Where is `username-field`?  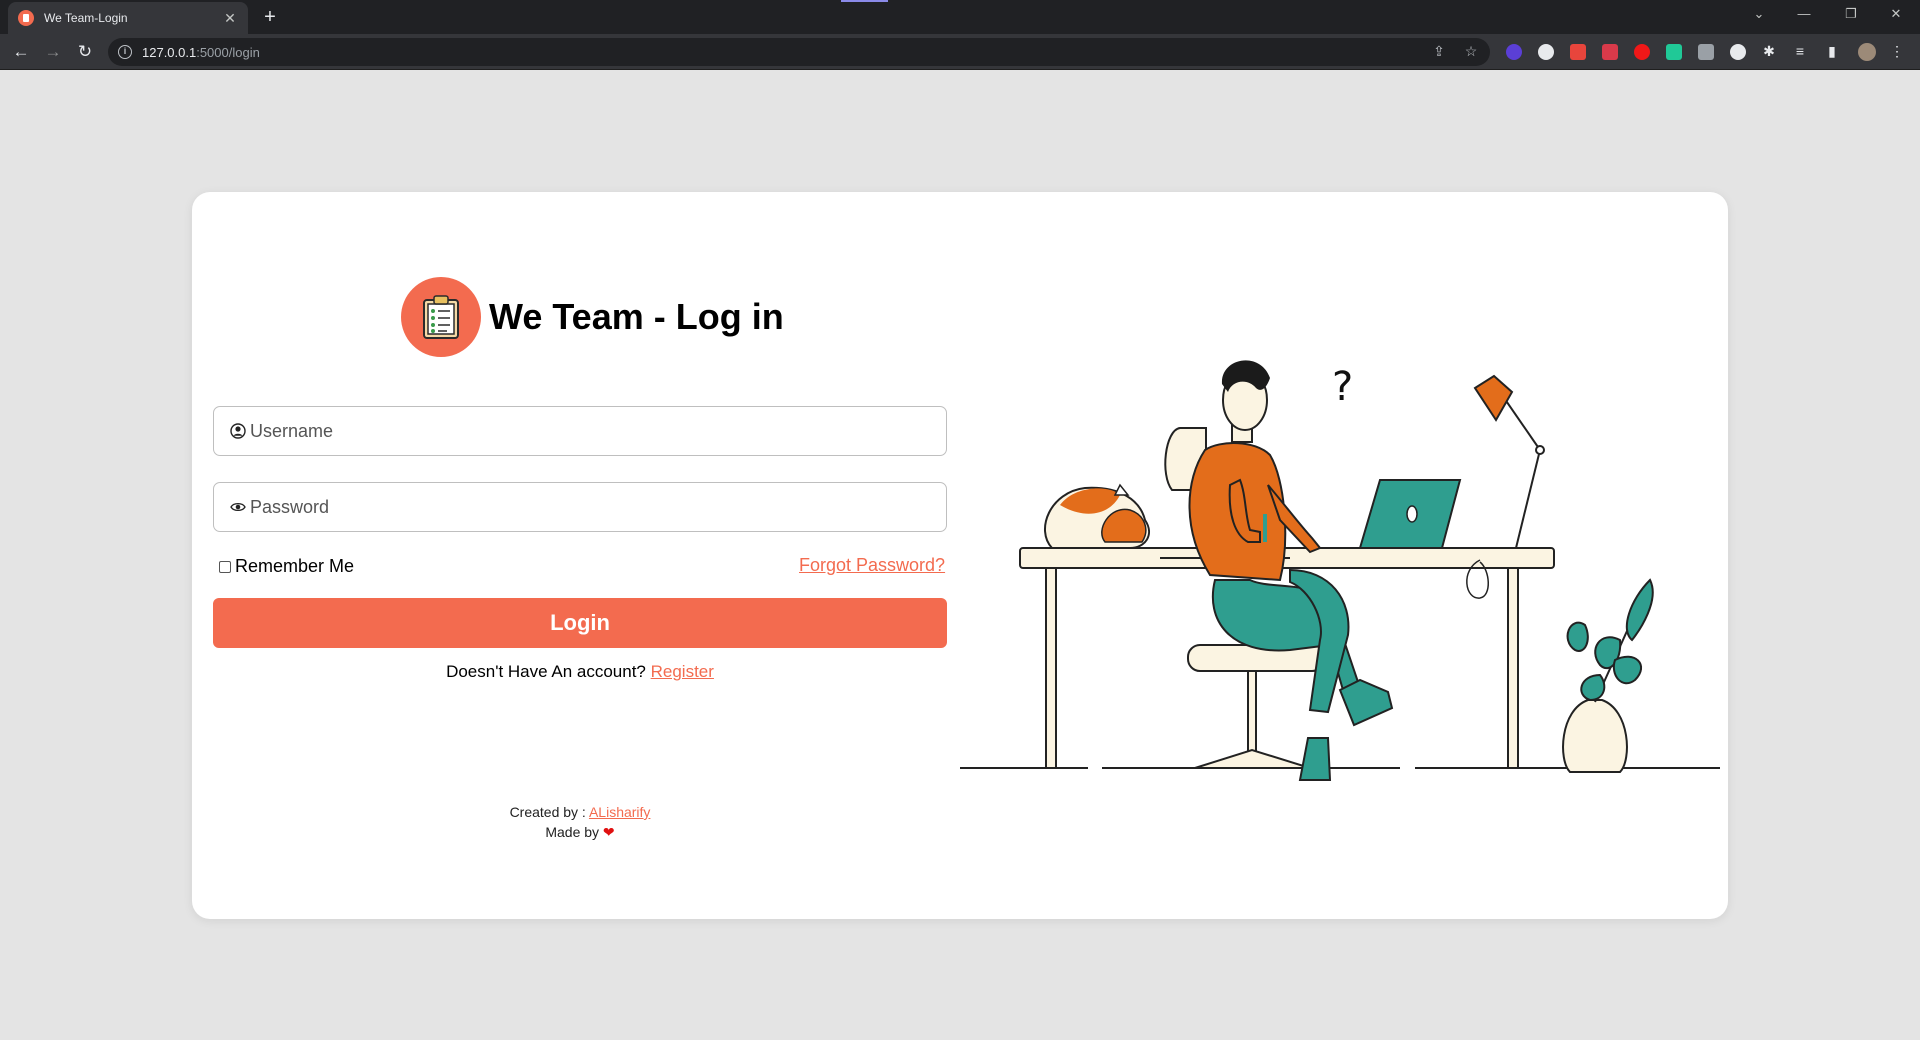
username-field is located at coordinates (580, 431).